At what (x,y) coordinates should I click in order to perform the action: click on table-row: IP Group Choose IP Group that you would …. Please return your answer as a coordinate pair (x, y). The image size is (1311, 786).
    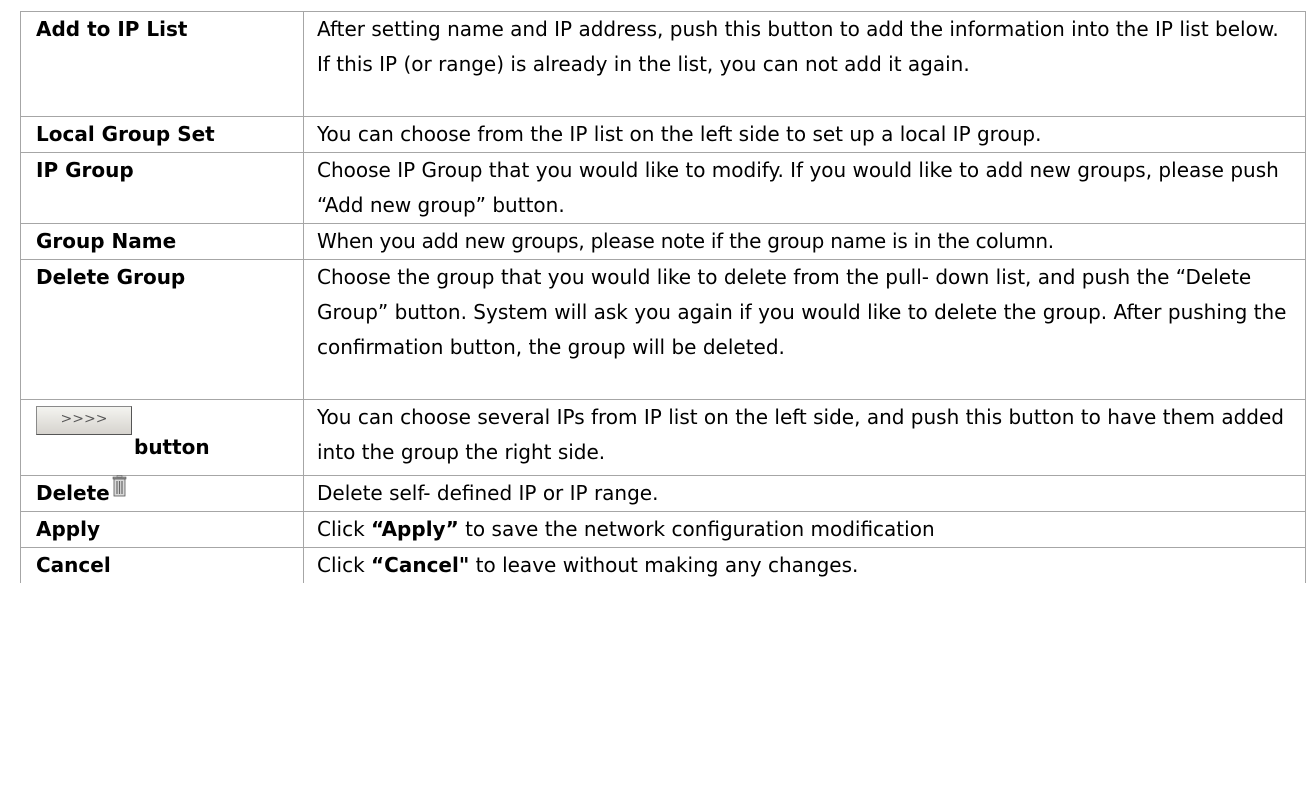
    Looking at the image, I should click on (663, 188).